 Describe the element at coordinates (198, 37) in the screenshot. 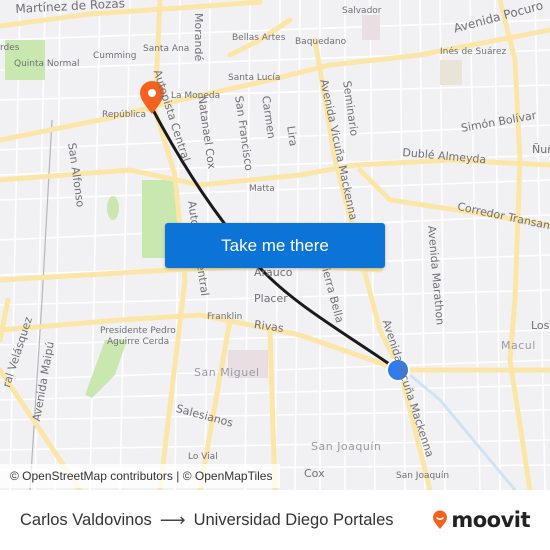

I see `street-label: Morandé` at that location.